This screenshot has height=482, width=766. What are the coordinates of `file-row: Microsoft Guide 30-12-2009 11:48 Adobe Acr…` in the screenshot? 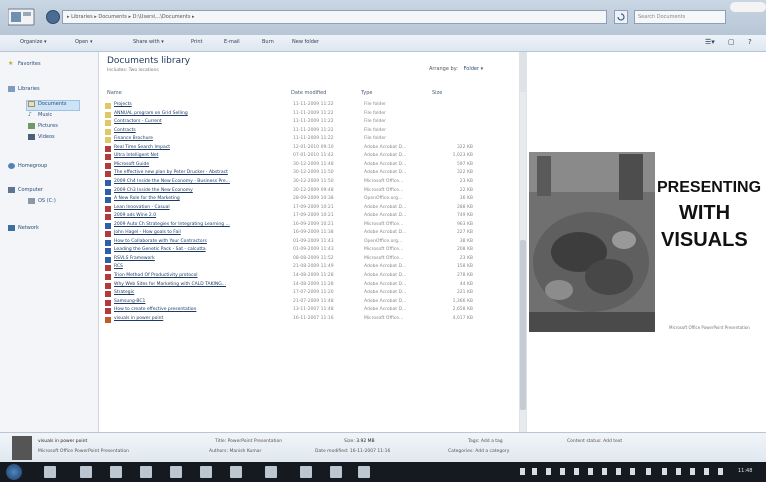 It's located at (305, 166).